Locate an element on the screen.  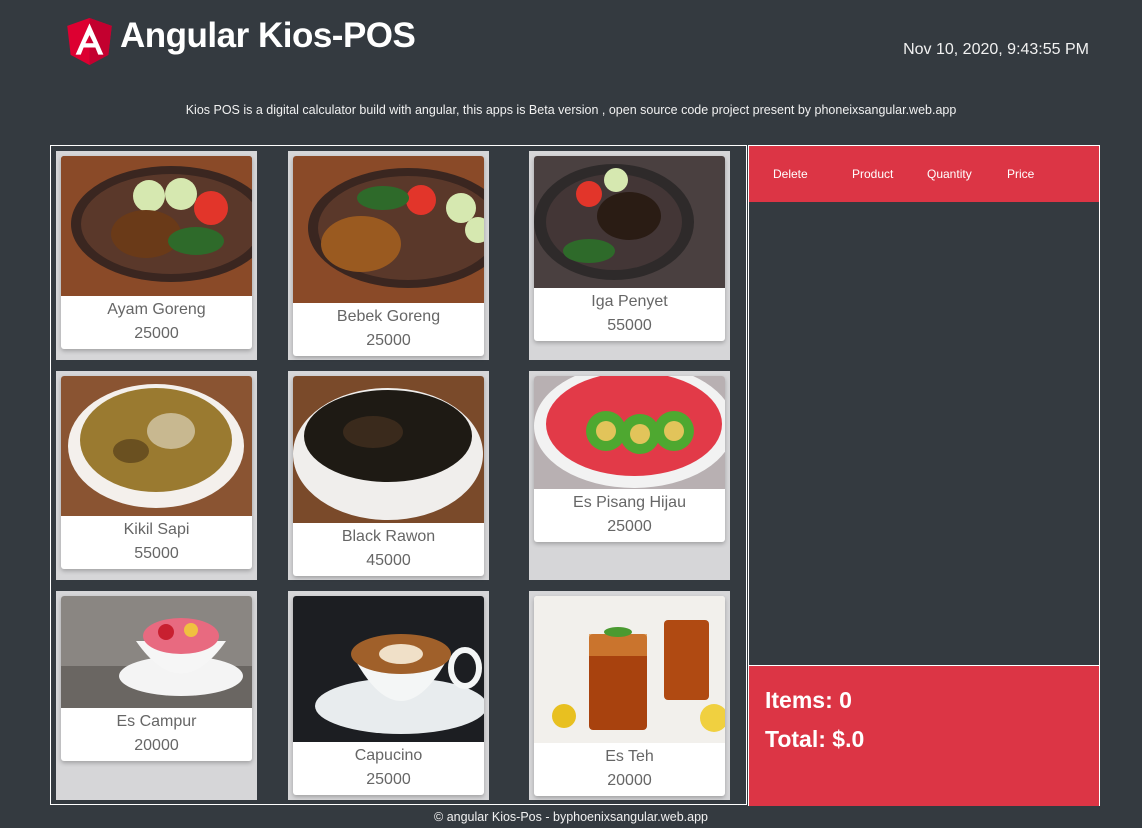
product-card-es-teh: Es Teh 20000 is located at coordinates (629, 696).